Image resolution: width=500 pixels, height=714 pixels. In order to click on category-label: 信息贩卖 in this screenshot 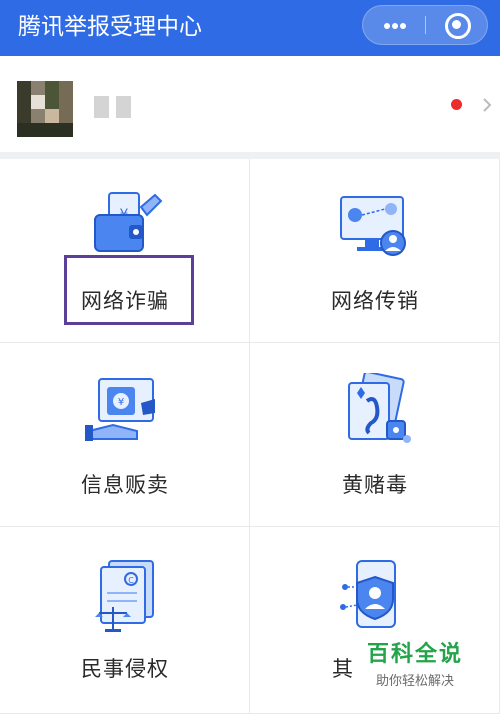, I will do `click(125, 485)`.